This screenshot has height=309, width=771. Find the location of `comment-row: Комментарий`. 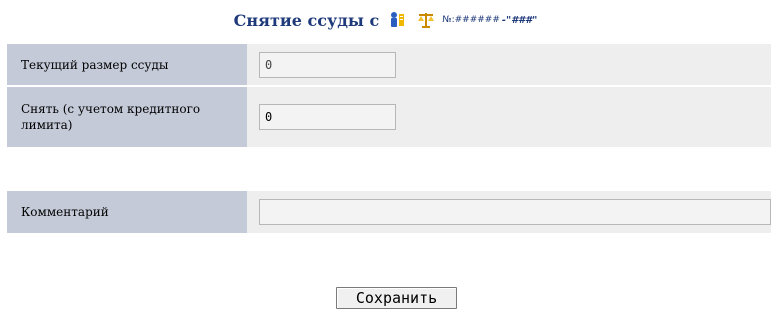

comment-row: Комментарий is located at coordinates (389, 212).